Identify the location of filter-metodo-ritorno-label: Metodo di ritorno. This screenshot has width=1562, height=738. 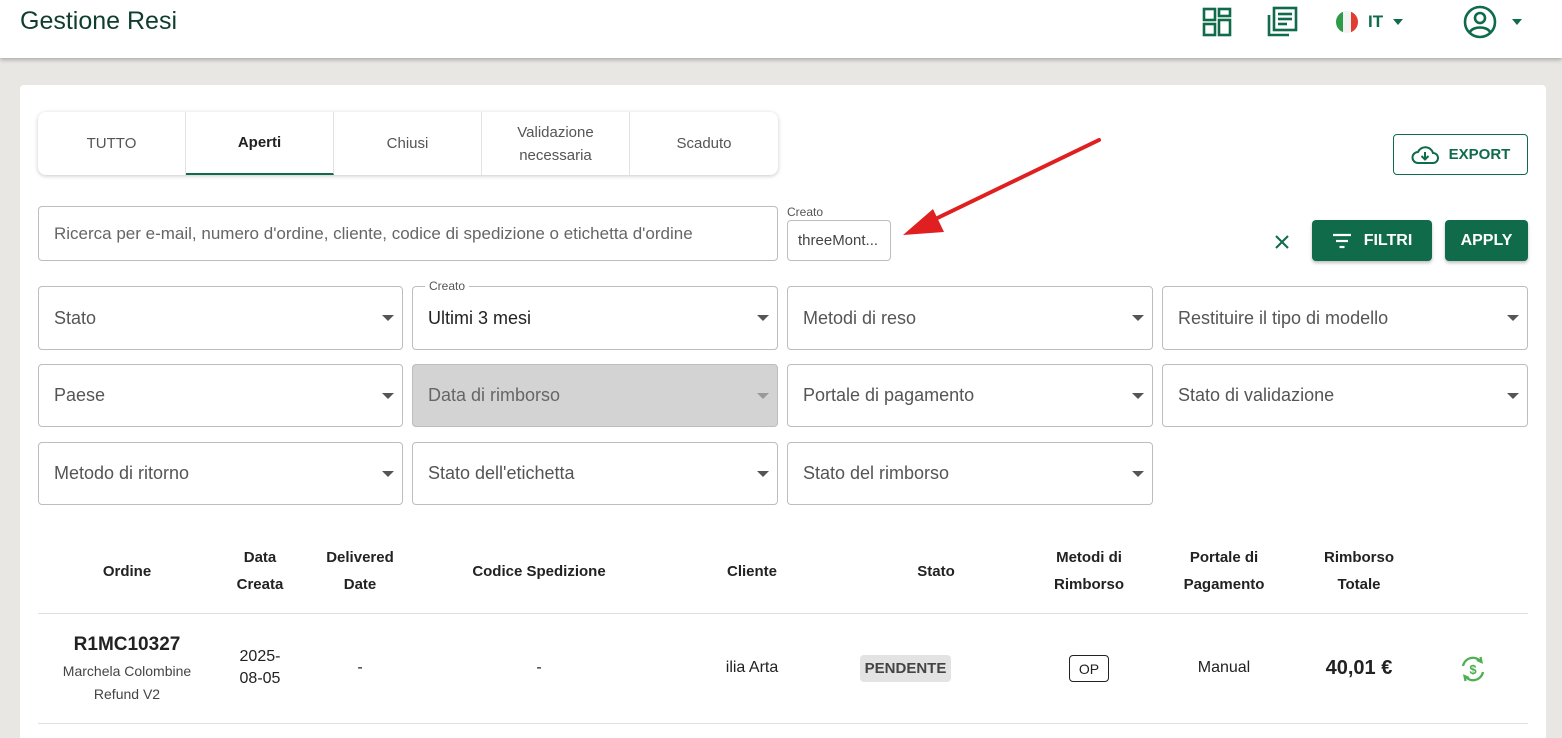
(122, 473).